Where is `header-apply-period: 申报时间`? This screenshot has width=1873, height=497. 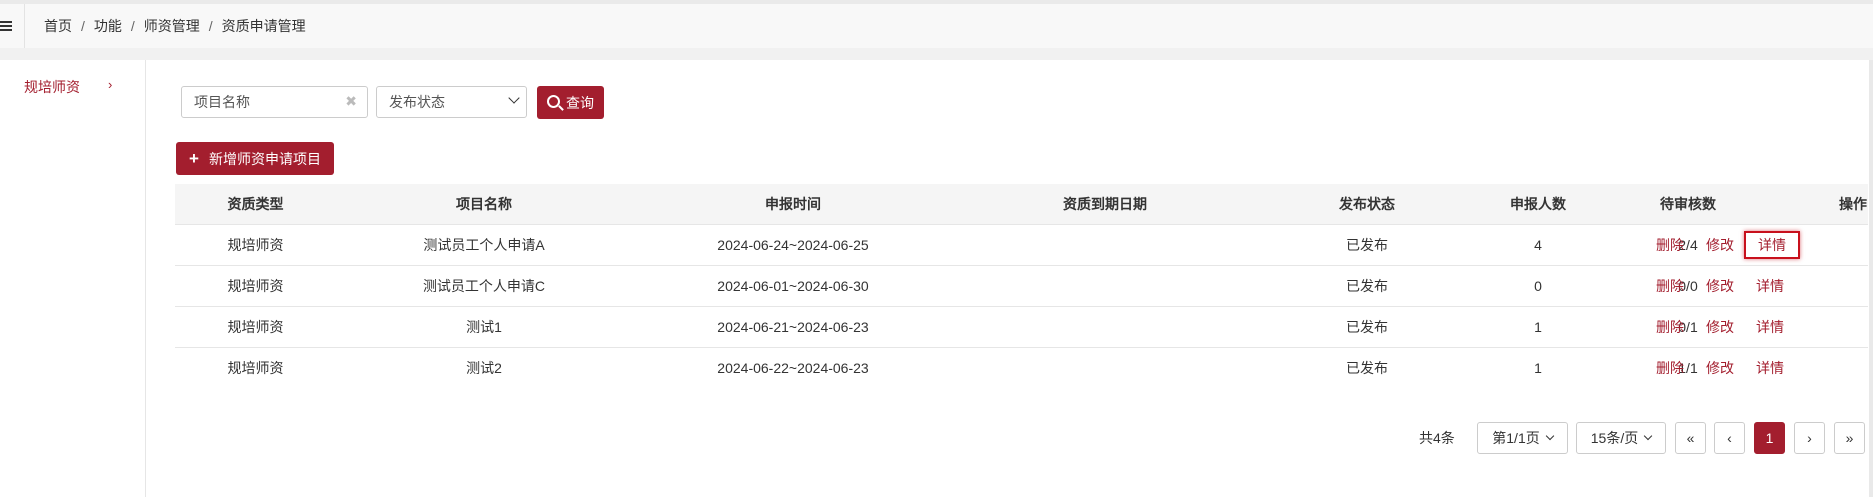
header-apply-period: 申报时间 is located at coordinates (793, 204).